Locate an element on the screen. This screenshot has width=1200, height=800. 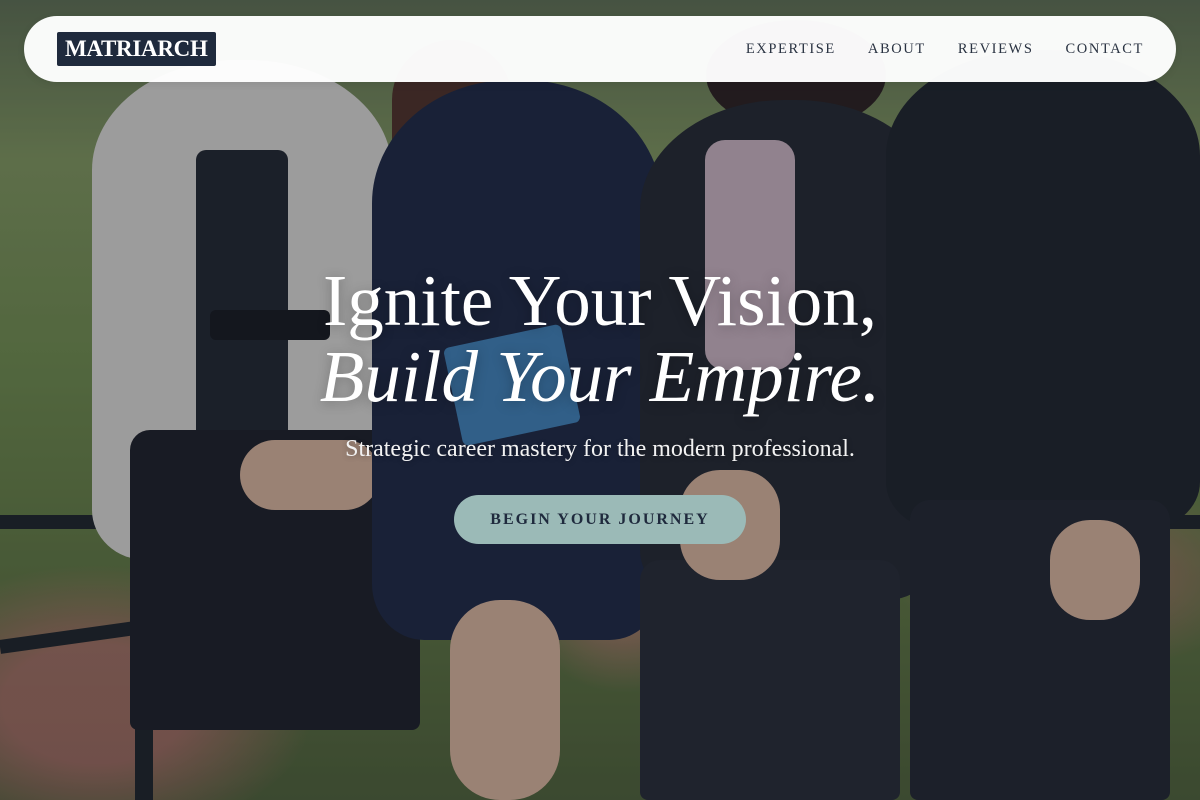
begin-journey-button: BEGIN YOUR JOURNEY is located at coordinates (600, 519).